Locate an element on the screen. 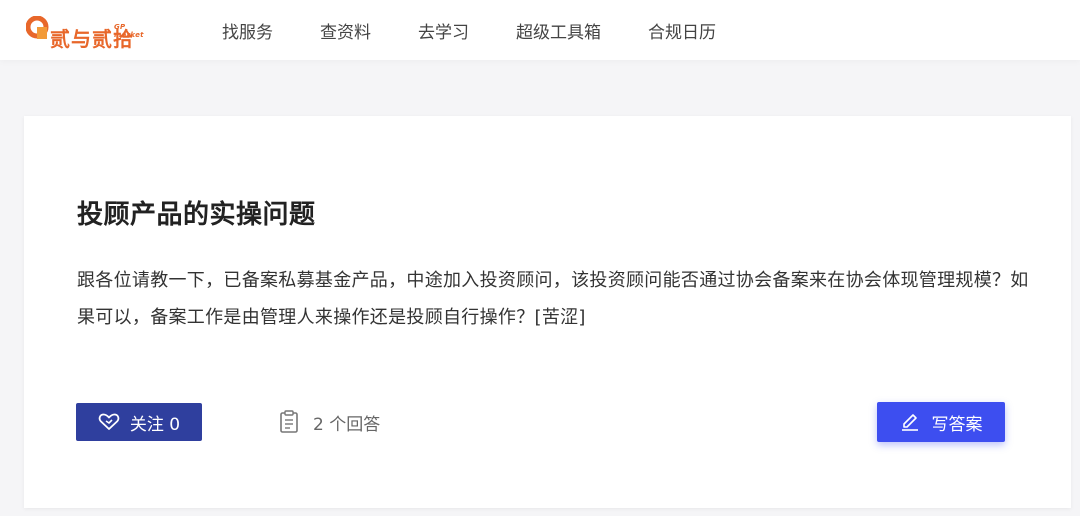  answer-count-label: 2 个回答 is located at coordinates (347, 424).